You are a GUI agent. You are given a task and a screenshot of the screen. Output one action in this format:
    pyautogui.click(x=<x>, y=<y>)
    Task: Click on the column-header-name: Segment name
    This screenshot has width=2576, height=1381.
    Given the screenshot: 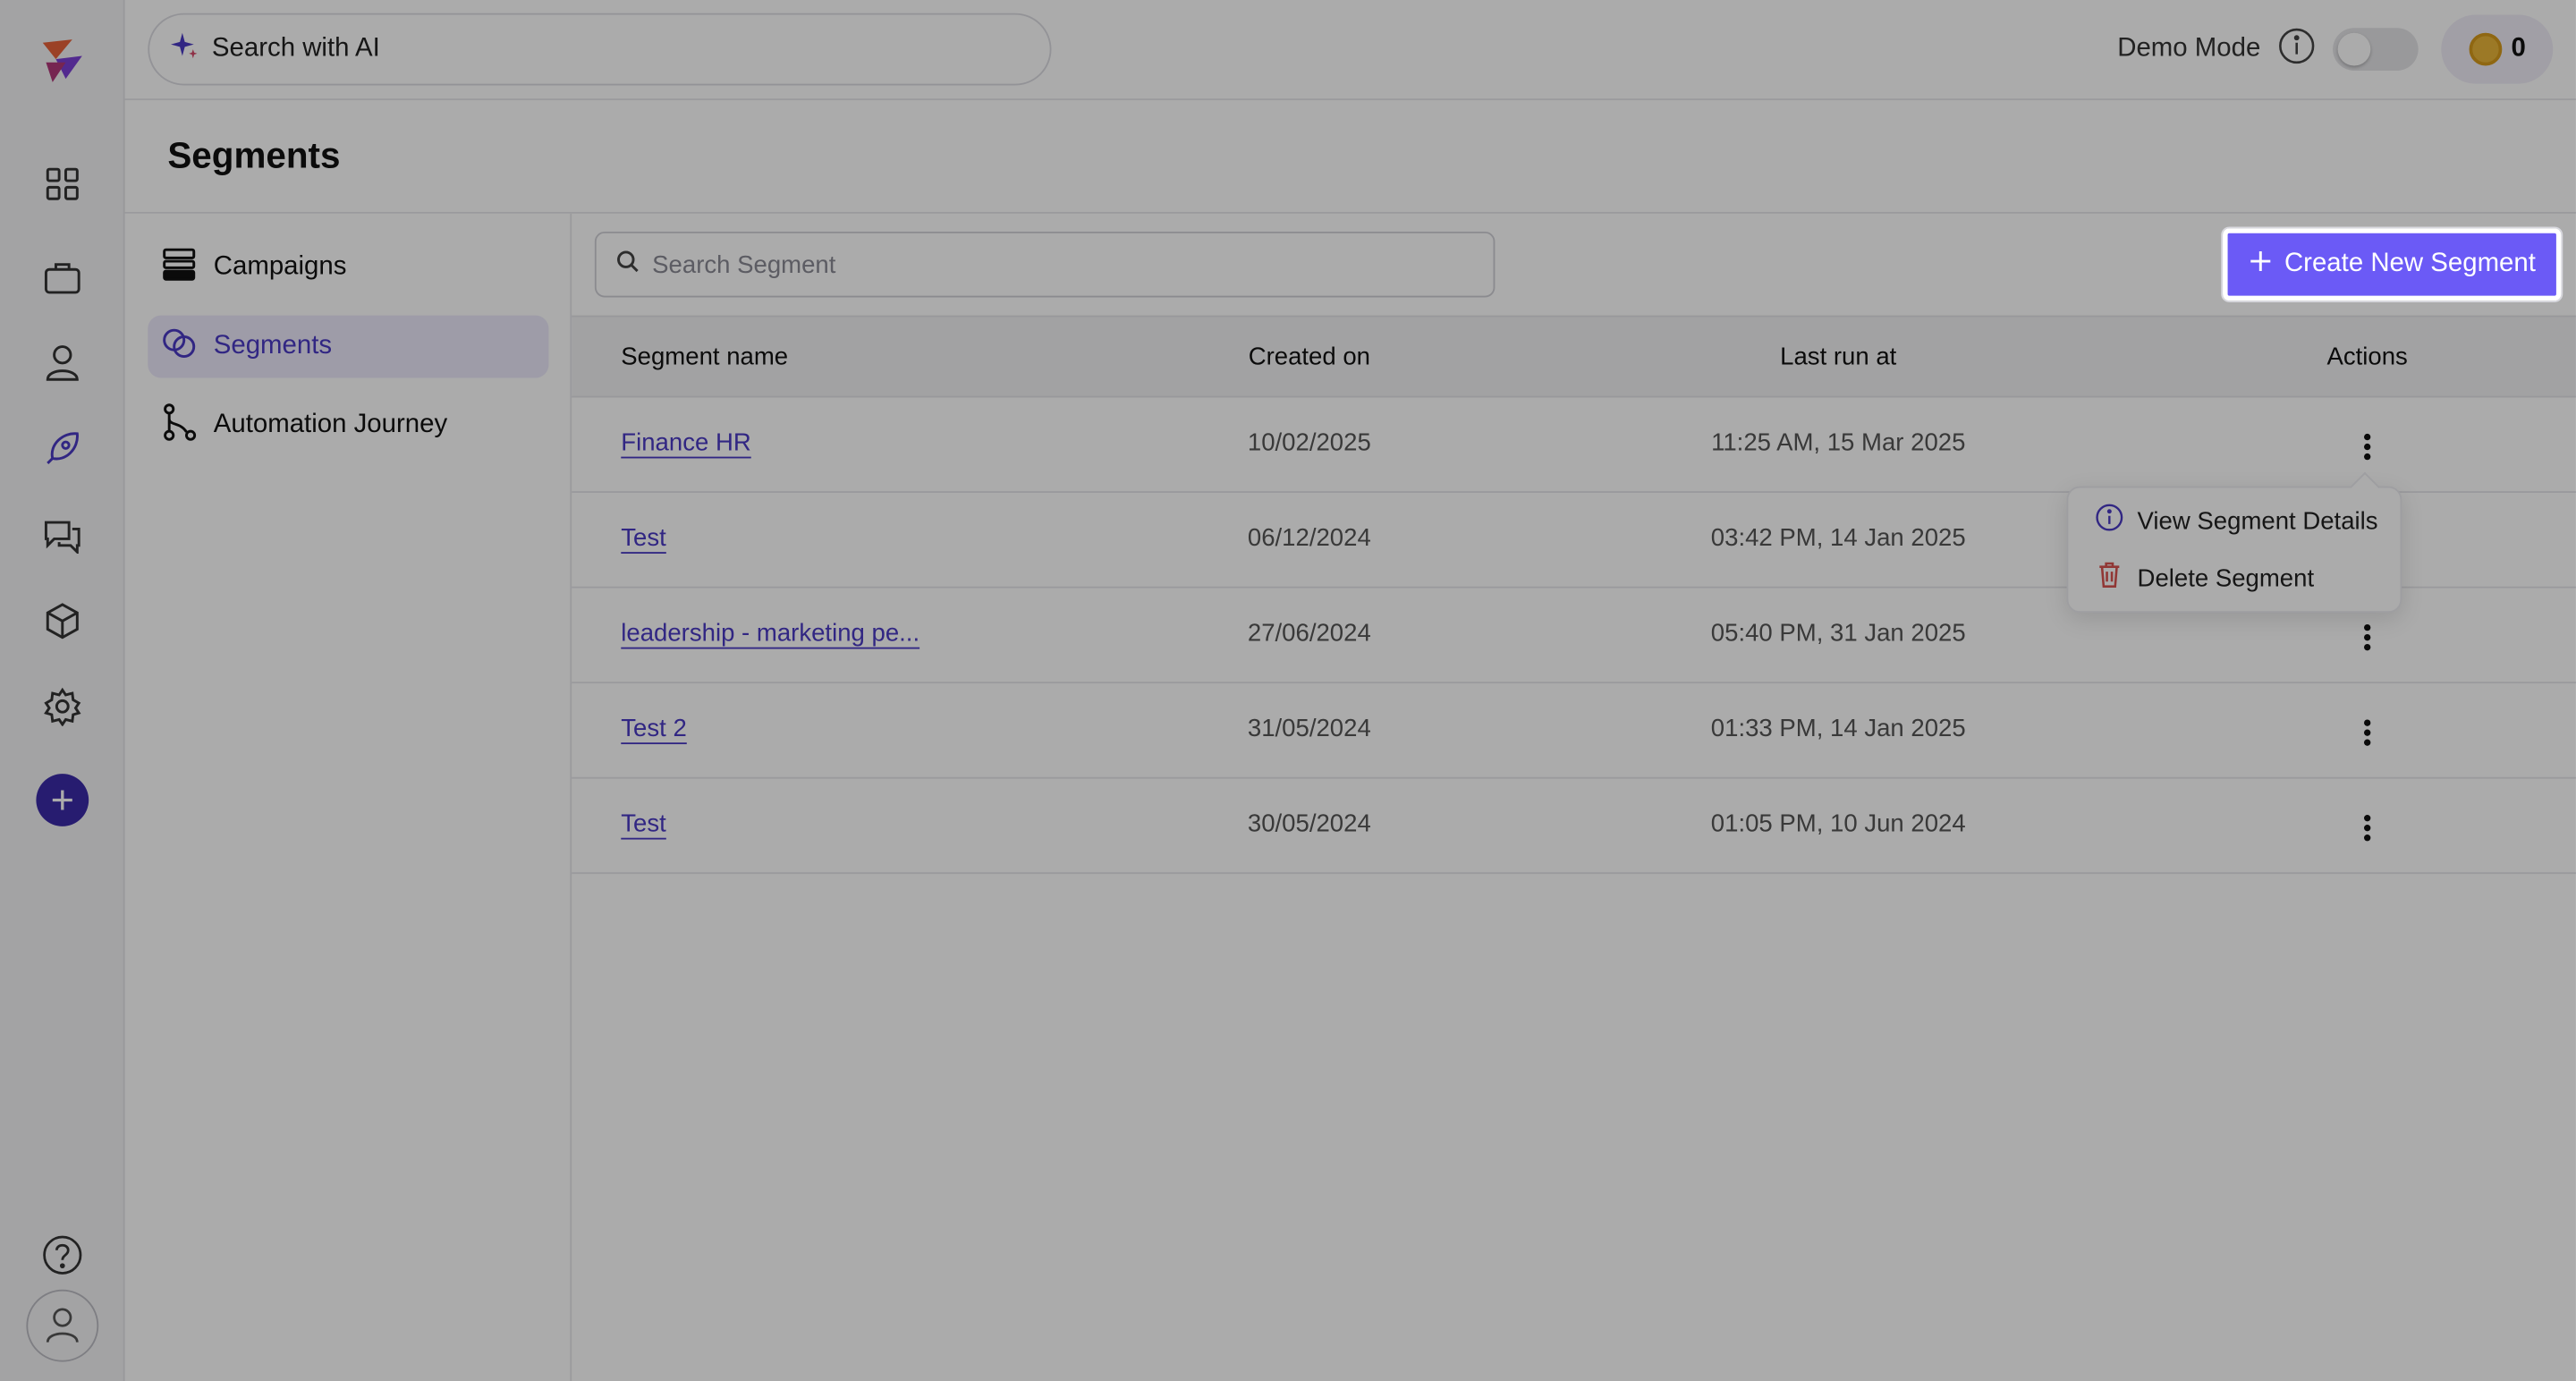 What is the action you would take?
    pyautogui.click(x=705, y=357)
    